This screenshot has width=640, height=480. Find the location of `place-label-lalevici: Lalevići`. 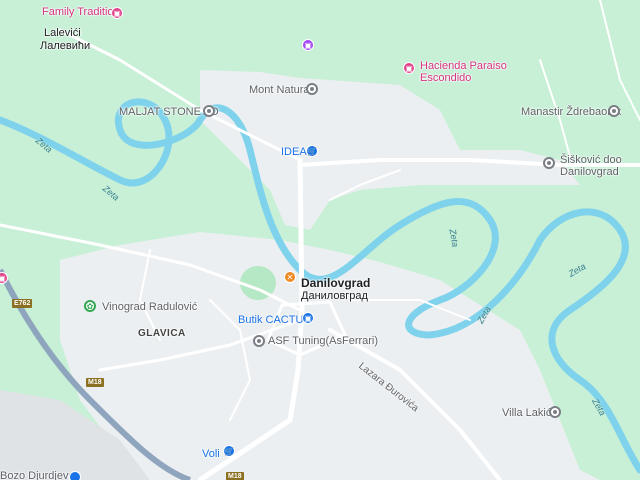

place-label-lalevici: Lalevići is located at coordinates (62, 33).